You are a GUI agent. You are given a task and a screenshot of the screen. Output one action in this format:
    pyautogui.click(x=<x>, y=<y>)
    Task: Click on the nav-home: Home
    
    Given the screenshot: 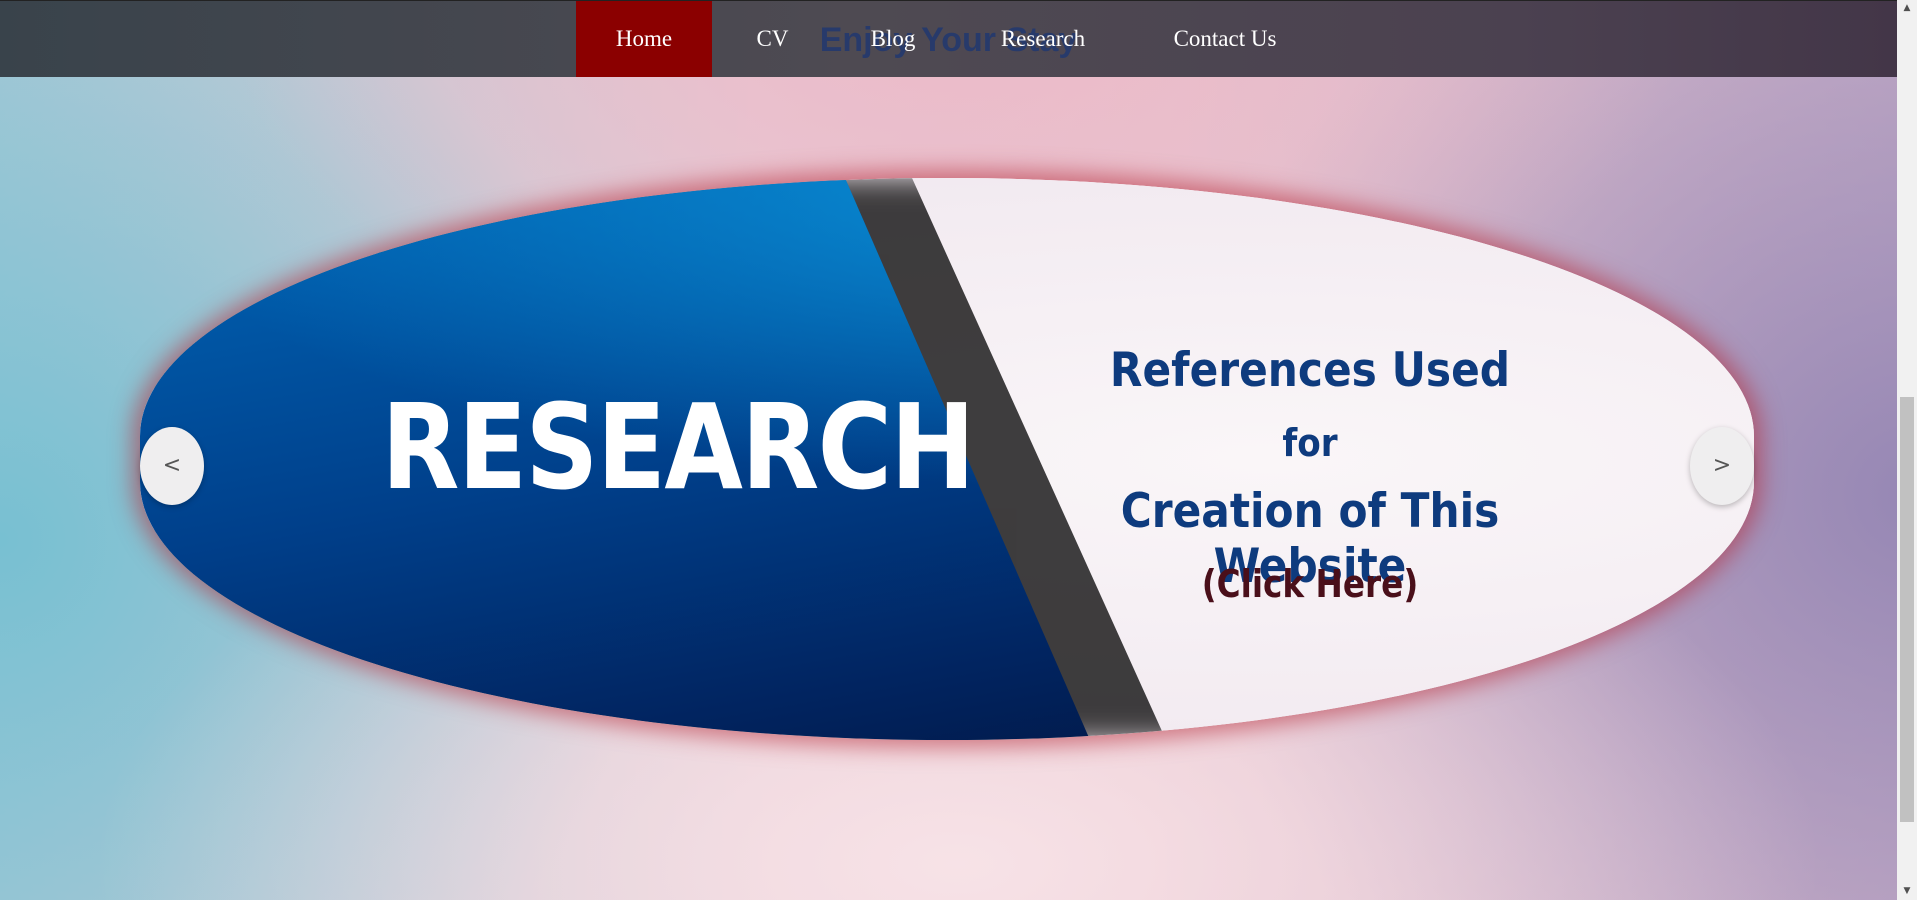 What is the action you would take?
    pyautogui.click(x=644, y=39)
    